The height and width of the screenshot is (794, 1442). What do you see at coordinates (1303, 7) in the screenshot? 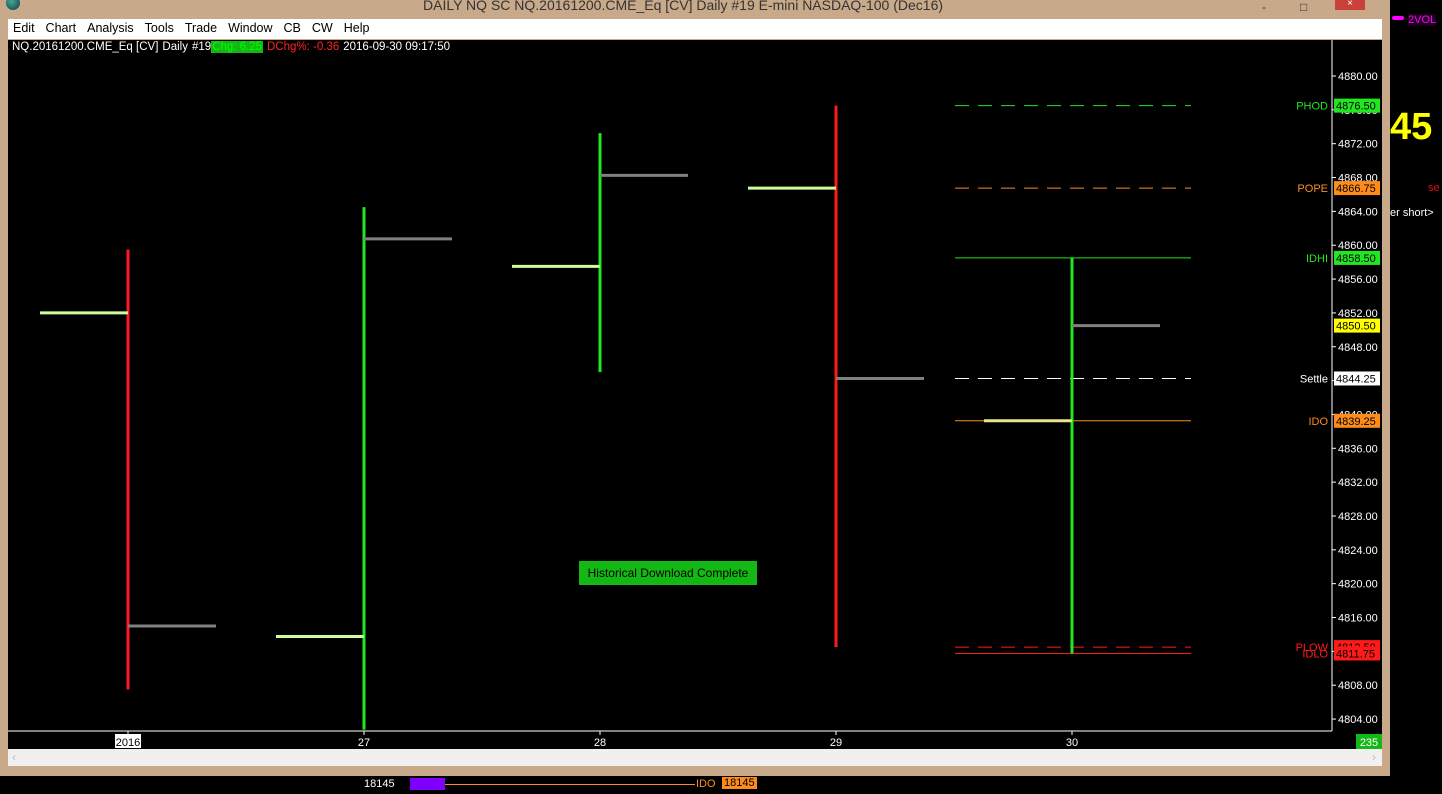
I see `maximize-button: □` at bounding box center [1303, 7].